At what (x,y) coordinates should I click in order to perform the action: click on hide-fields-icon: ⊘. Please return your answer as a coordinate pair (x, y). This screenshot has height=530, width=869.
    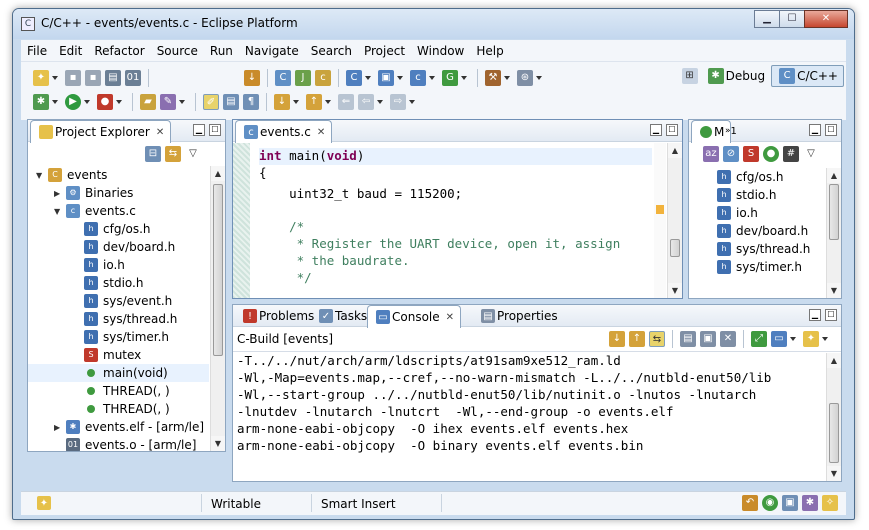
    Looking at the image, I should click on (731, 154).